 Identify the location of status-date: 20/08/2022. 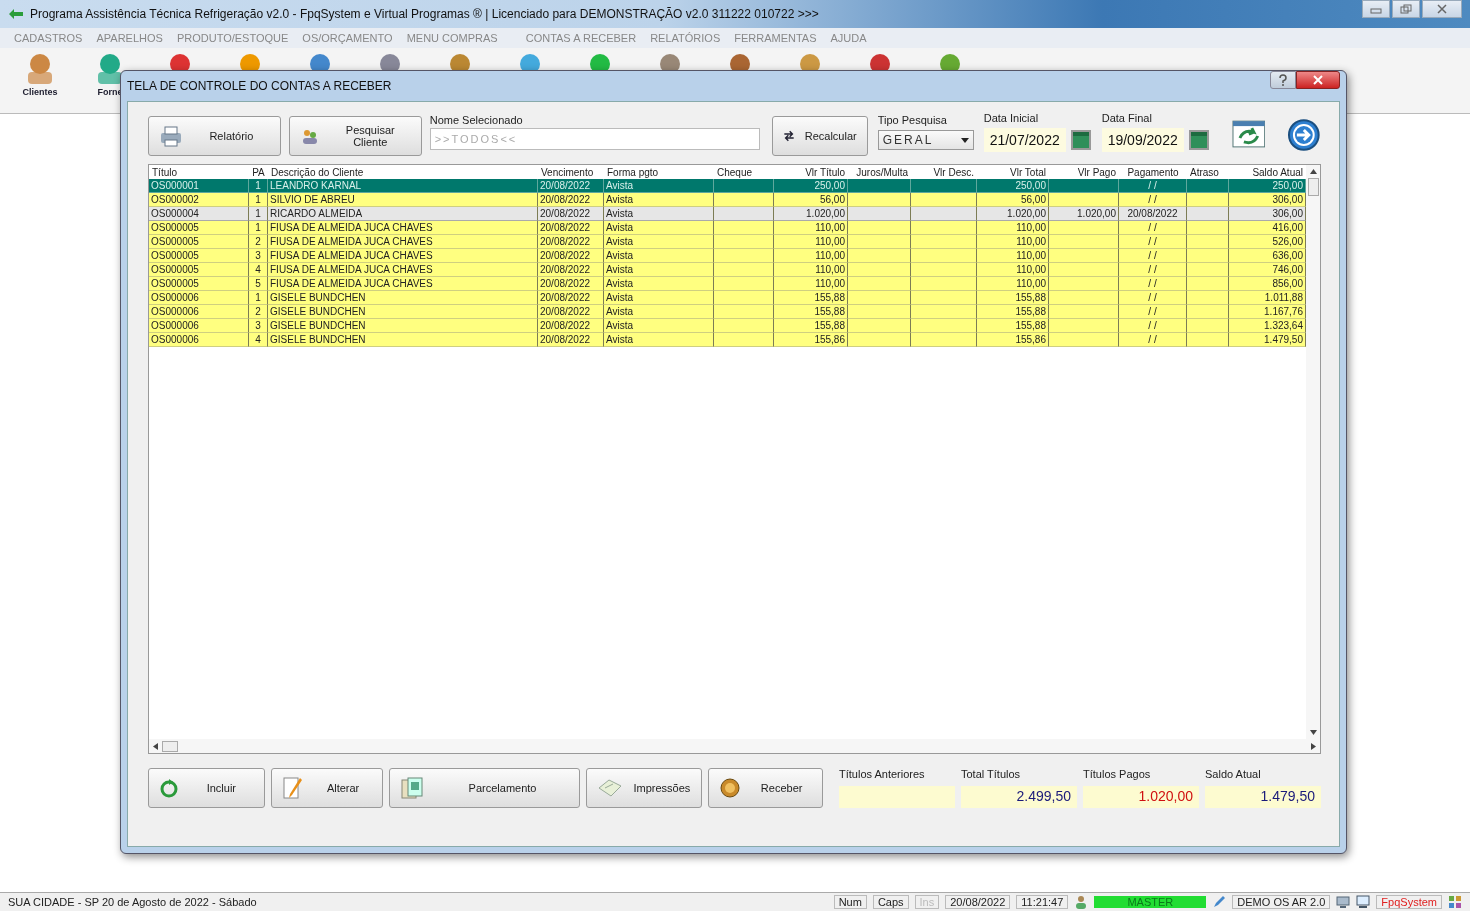
(978, 902).